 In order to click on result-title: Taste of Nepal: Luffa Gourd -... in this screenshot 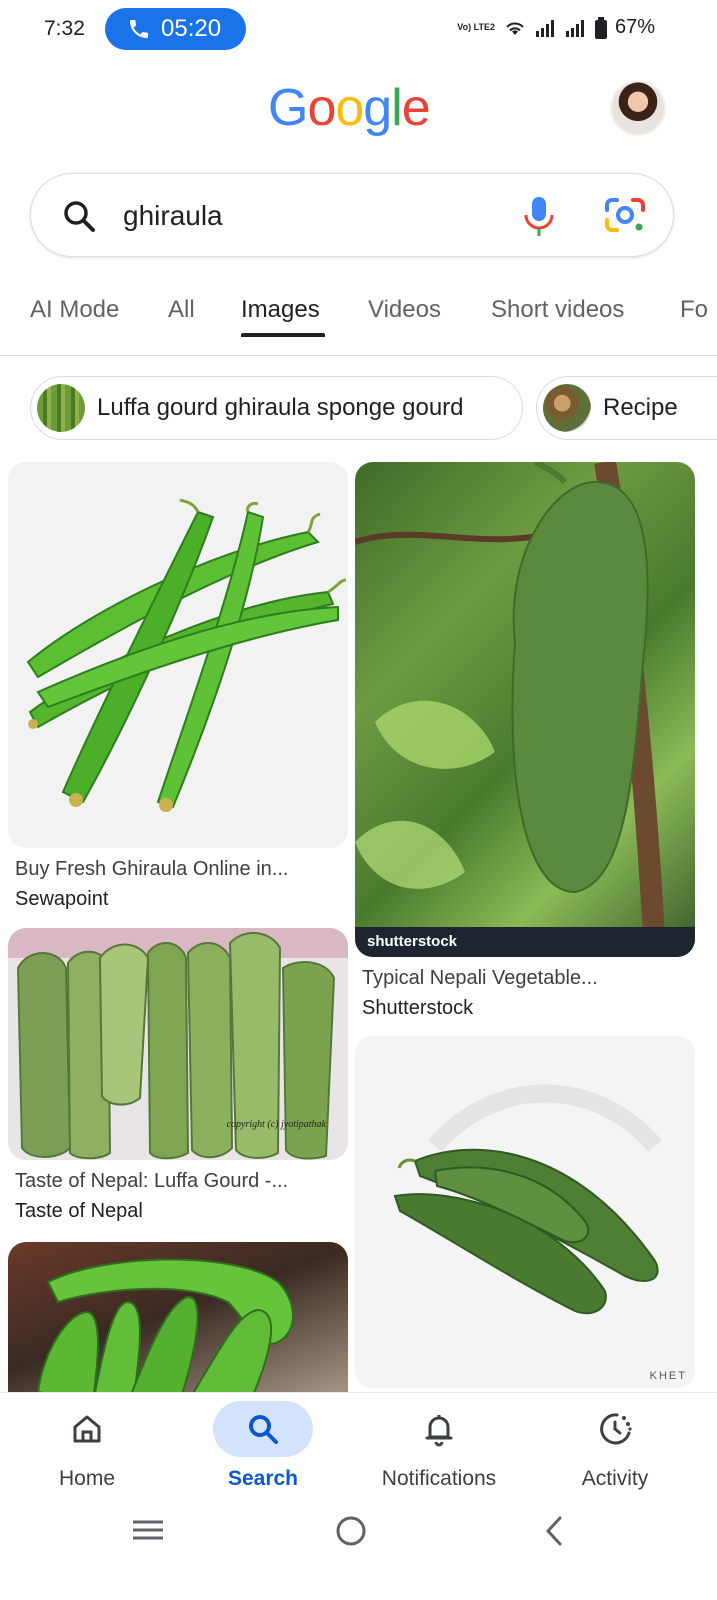, I will do `click(151, 1181)`.